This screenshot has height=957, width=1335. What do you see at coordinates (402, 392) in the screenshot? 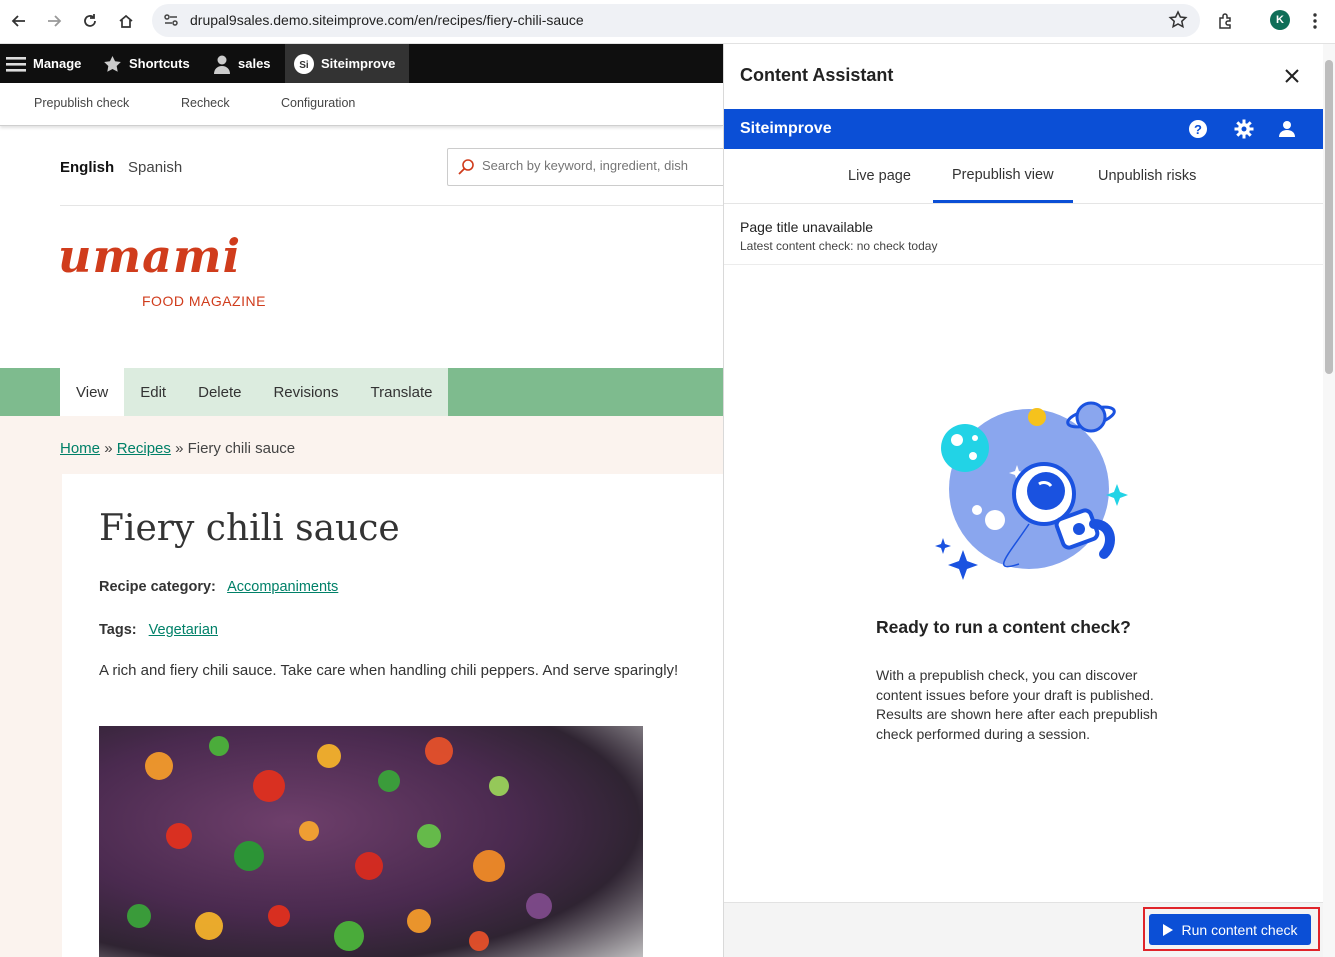
I see `tab-translate: Translate` at bounding box center [402, 392].